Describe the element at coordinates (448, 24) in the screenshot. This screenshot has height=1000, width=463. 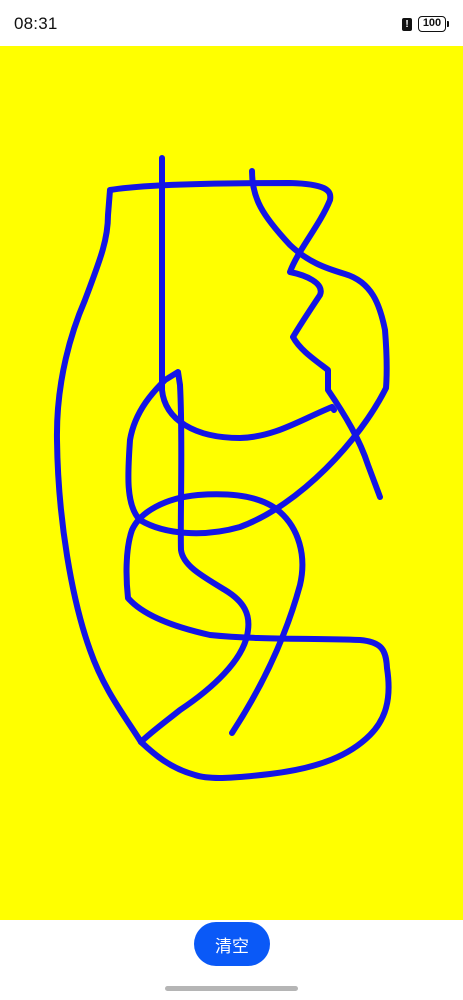
I see `battery-tip` at that location.